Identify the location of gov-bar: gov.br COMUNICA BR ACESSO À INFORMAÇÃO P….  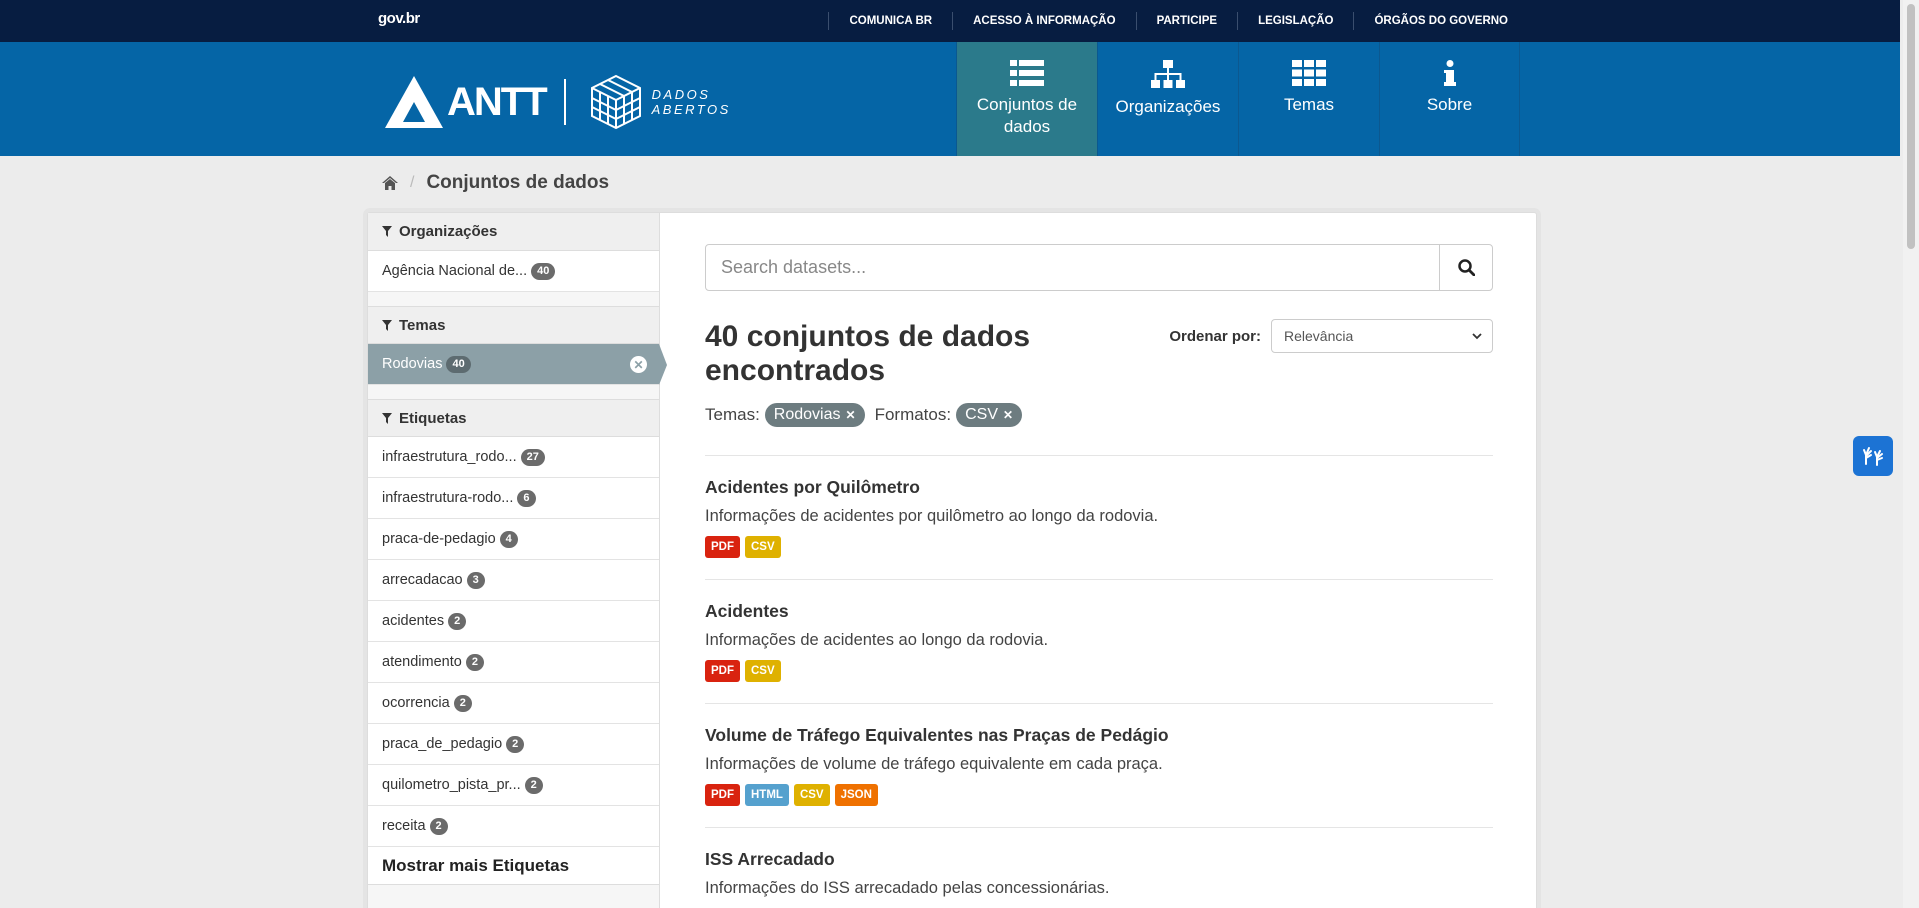
(950, 21).